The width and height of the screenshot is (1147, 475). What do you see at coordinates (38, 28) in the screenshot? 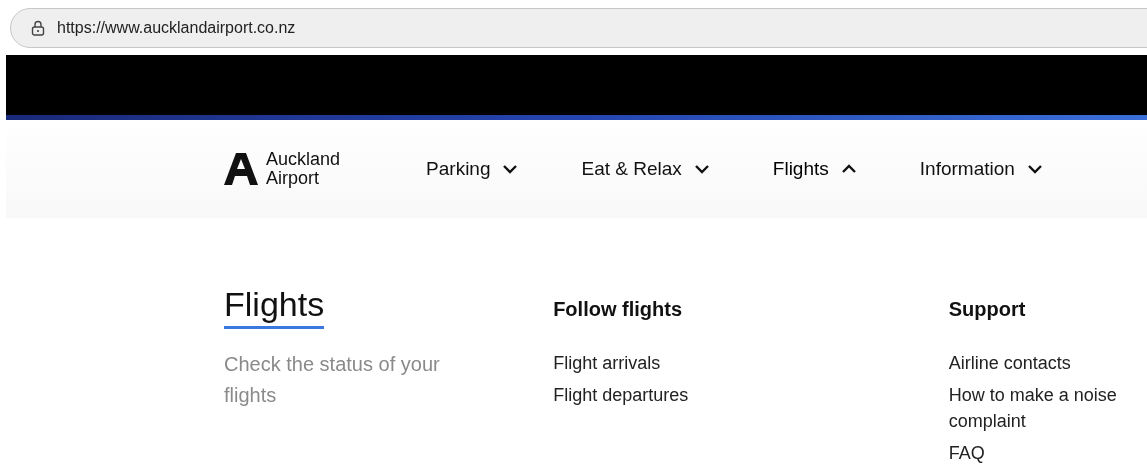
I see `lock-icon` at bounding box center [38, 28].